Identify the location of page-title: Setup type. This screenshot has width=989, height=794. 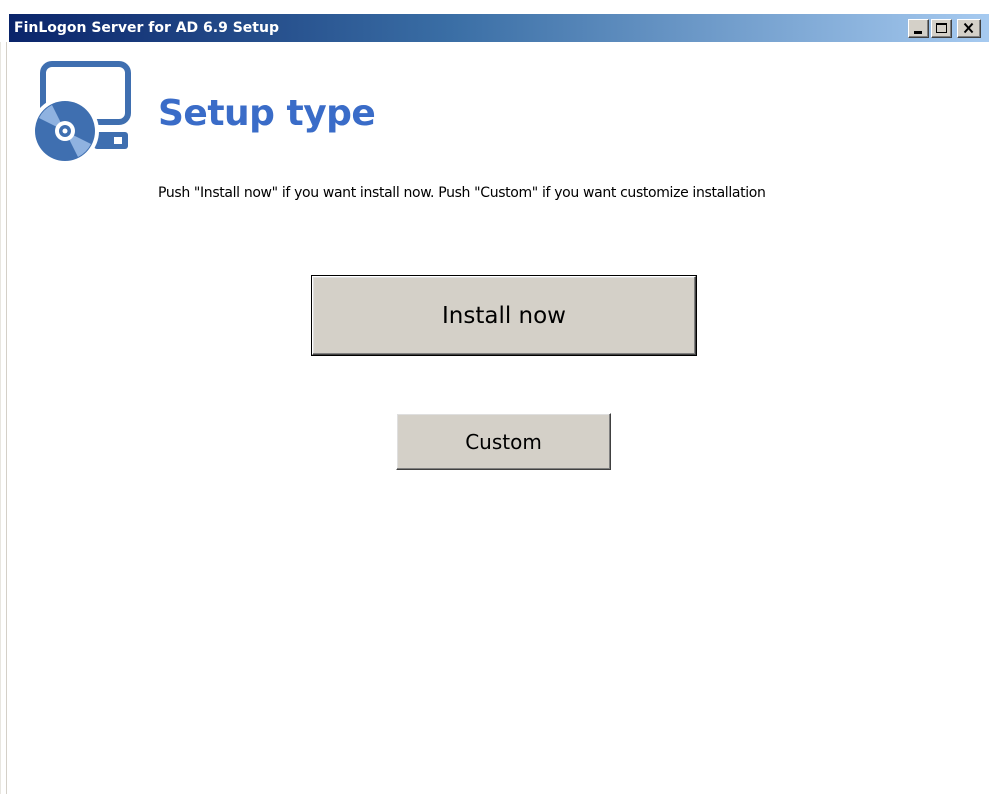
(267, 113).